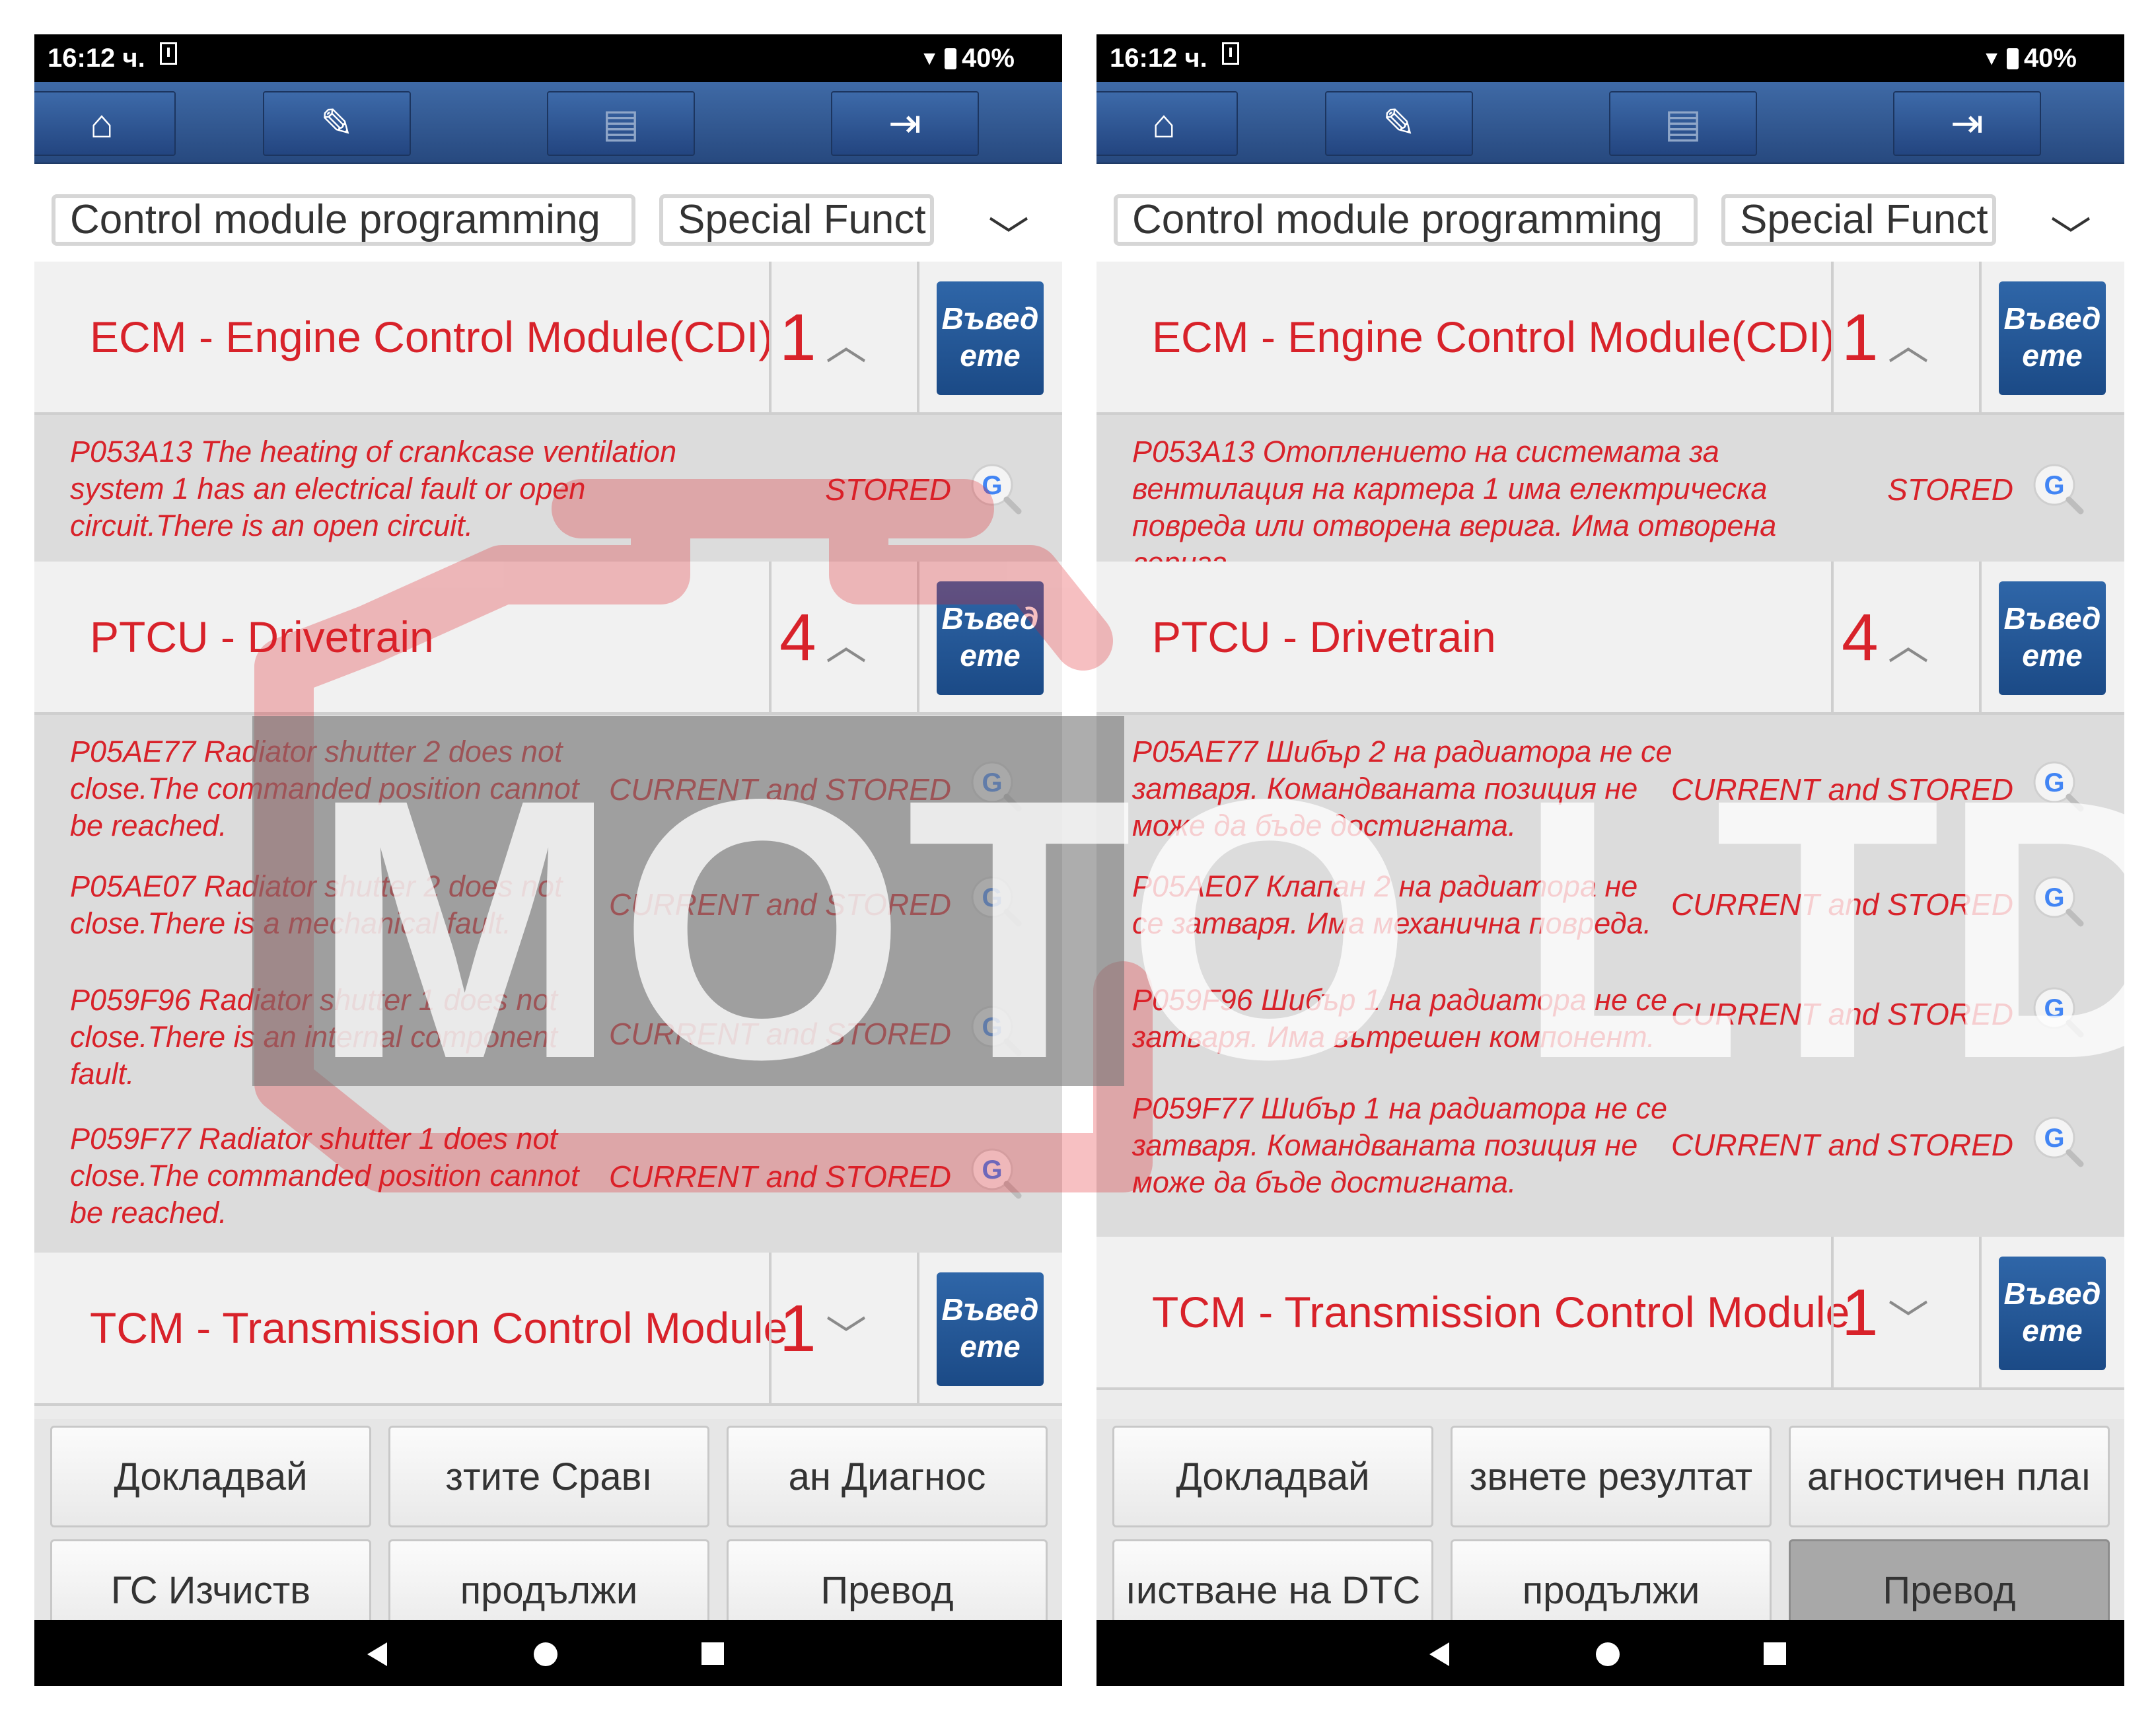 This screenshot has width=2156, height=1719. I want to click on print-icon: ▤, so click(621, 123).